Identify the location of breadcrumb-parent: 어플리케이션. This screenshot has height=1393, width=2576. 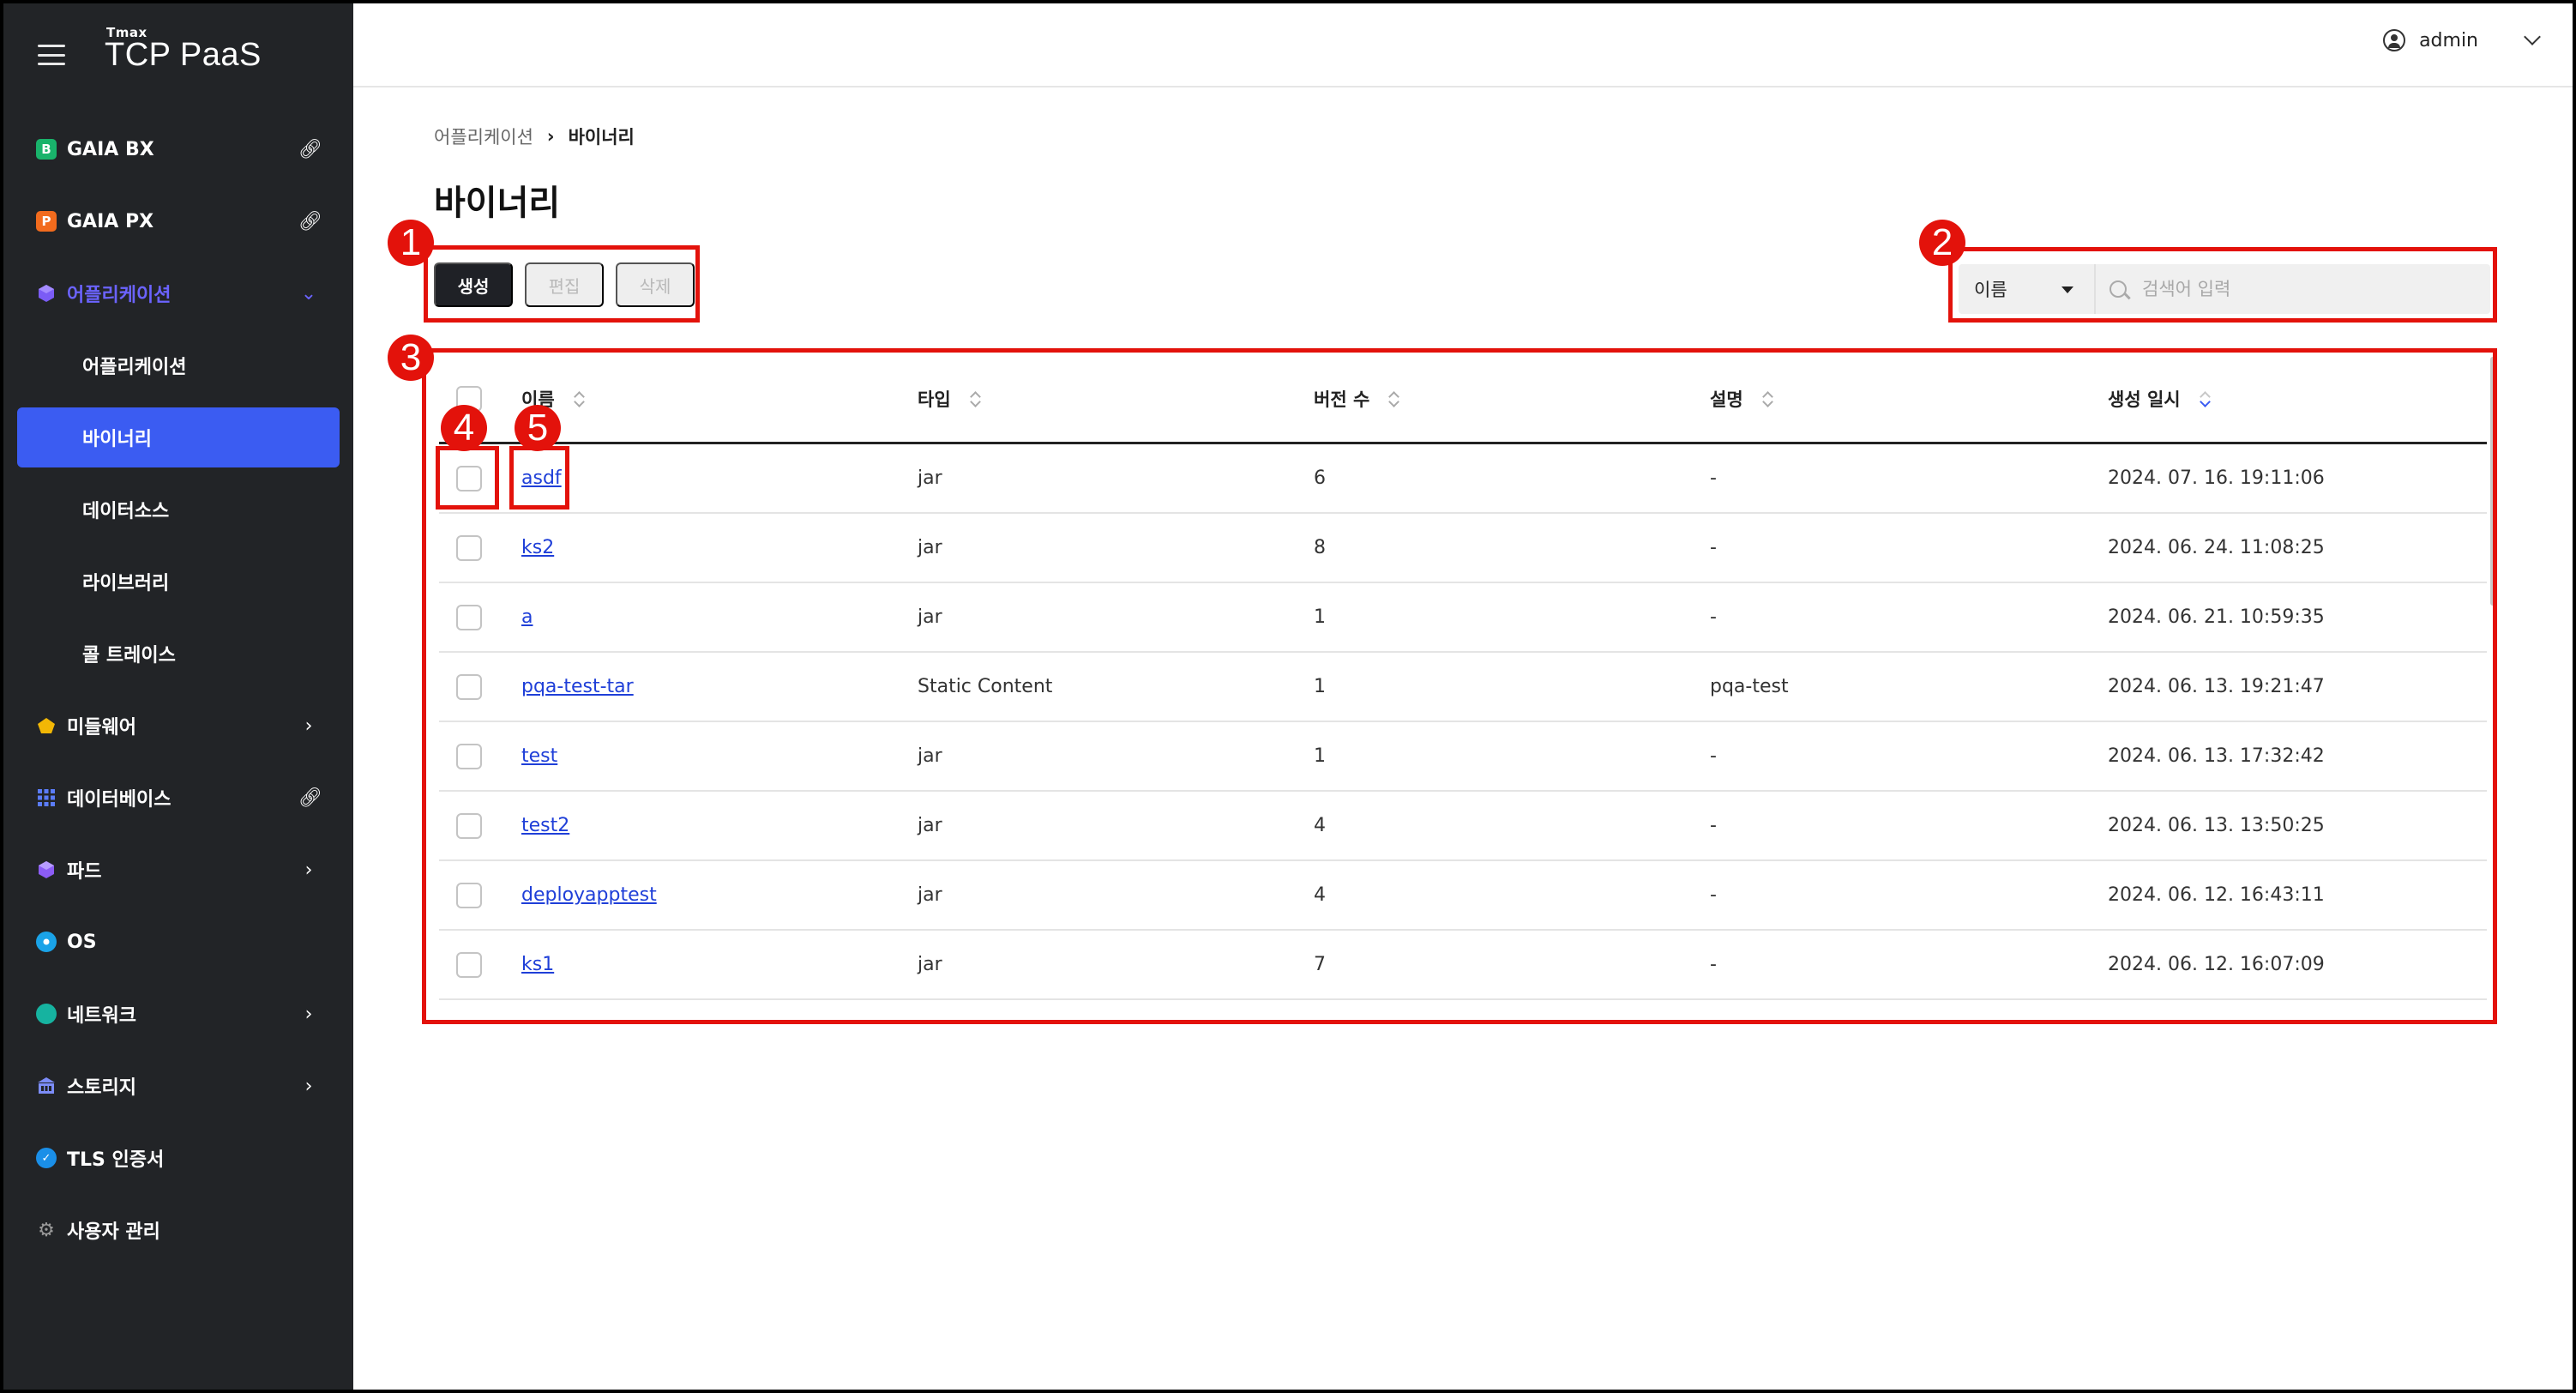
(483, 136).